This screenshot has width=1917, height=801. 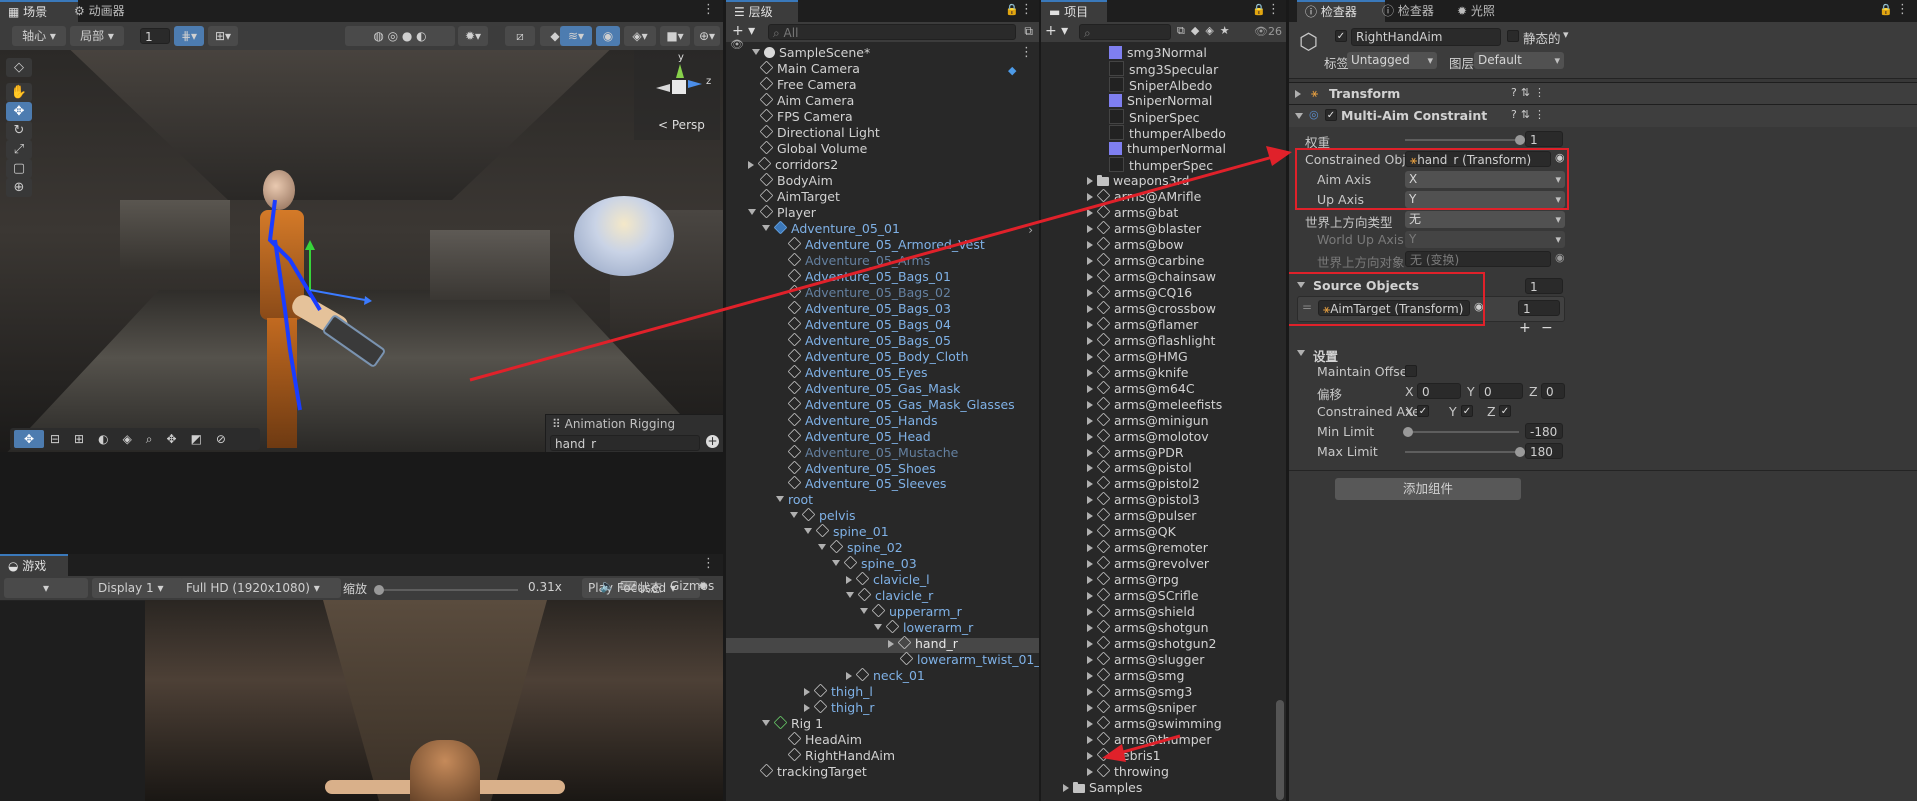 I want to click on hierarchy-item: Adventure_05_Armored_Vest, so click(x=880, y=244).